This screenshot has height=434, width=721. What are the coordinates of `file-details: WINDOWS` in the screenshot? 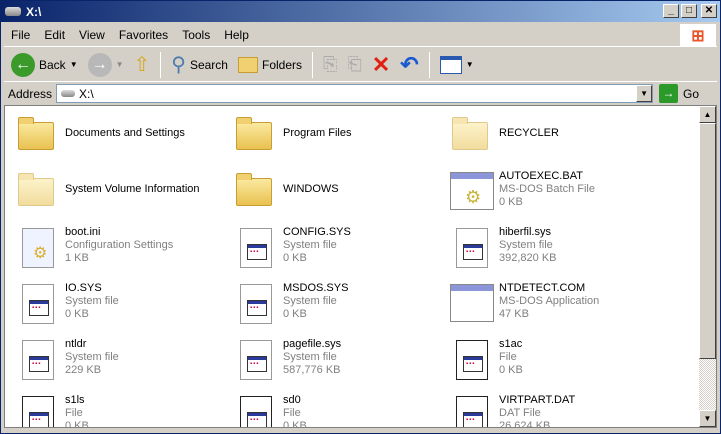 It's located at (310, 183).